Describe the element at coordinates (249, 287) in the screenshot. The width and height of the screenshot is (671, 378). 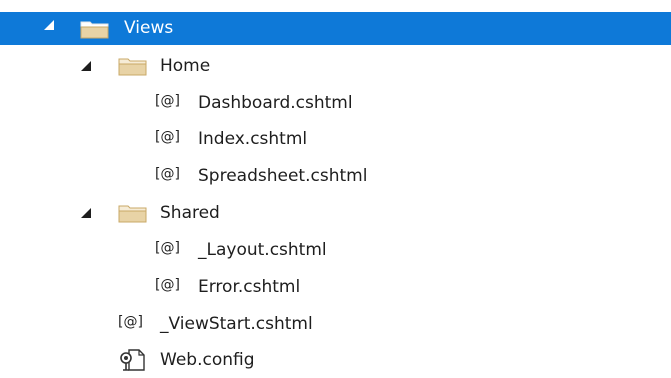
I see `tree-node-label: Error.cshtml` at that location.